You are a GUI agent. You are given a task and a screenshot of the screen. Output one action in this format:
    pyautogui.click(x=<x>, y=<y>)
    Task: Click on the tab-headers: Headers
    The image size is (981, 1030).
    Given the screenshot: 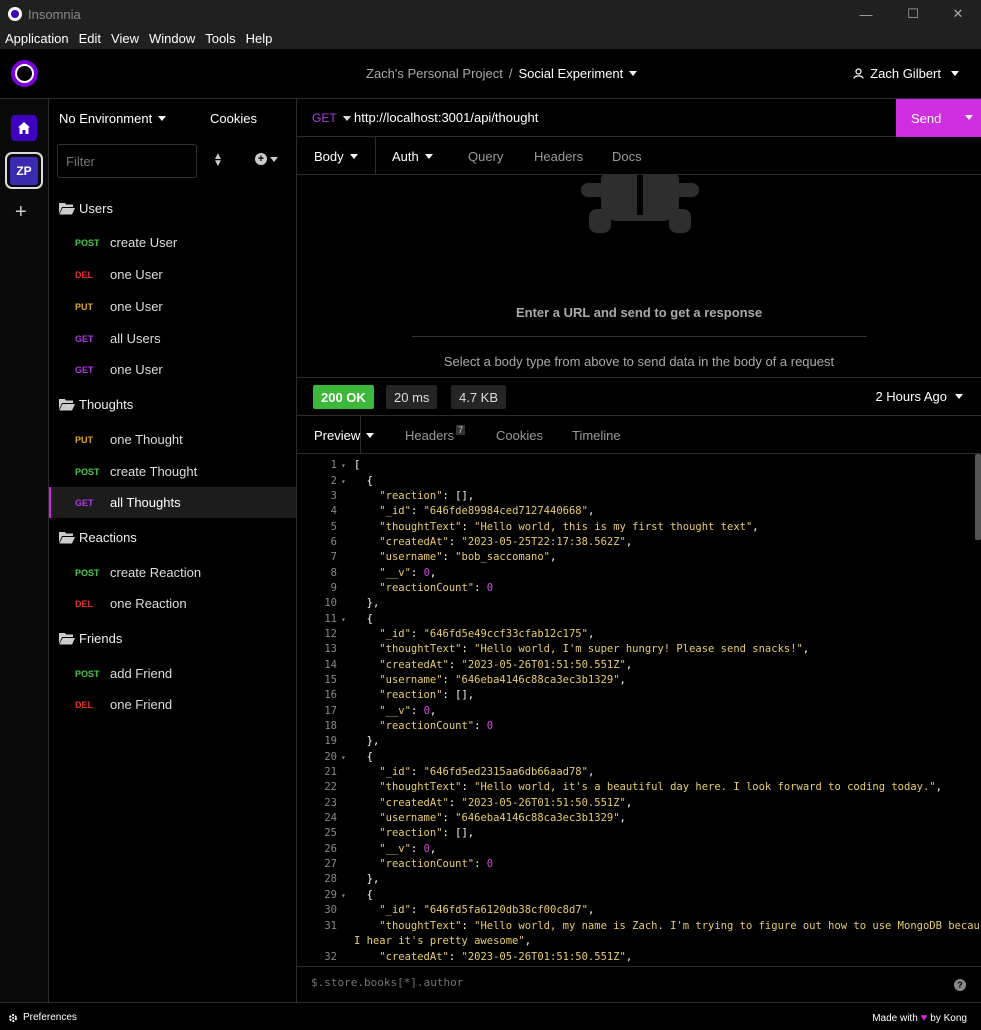 What is the action you would take?
    pyautogui.click(x=558, y=156)
    